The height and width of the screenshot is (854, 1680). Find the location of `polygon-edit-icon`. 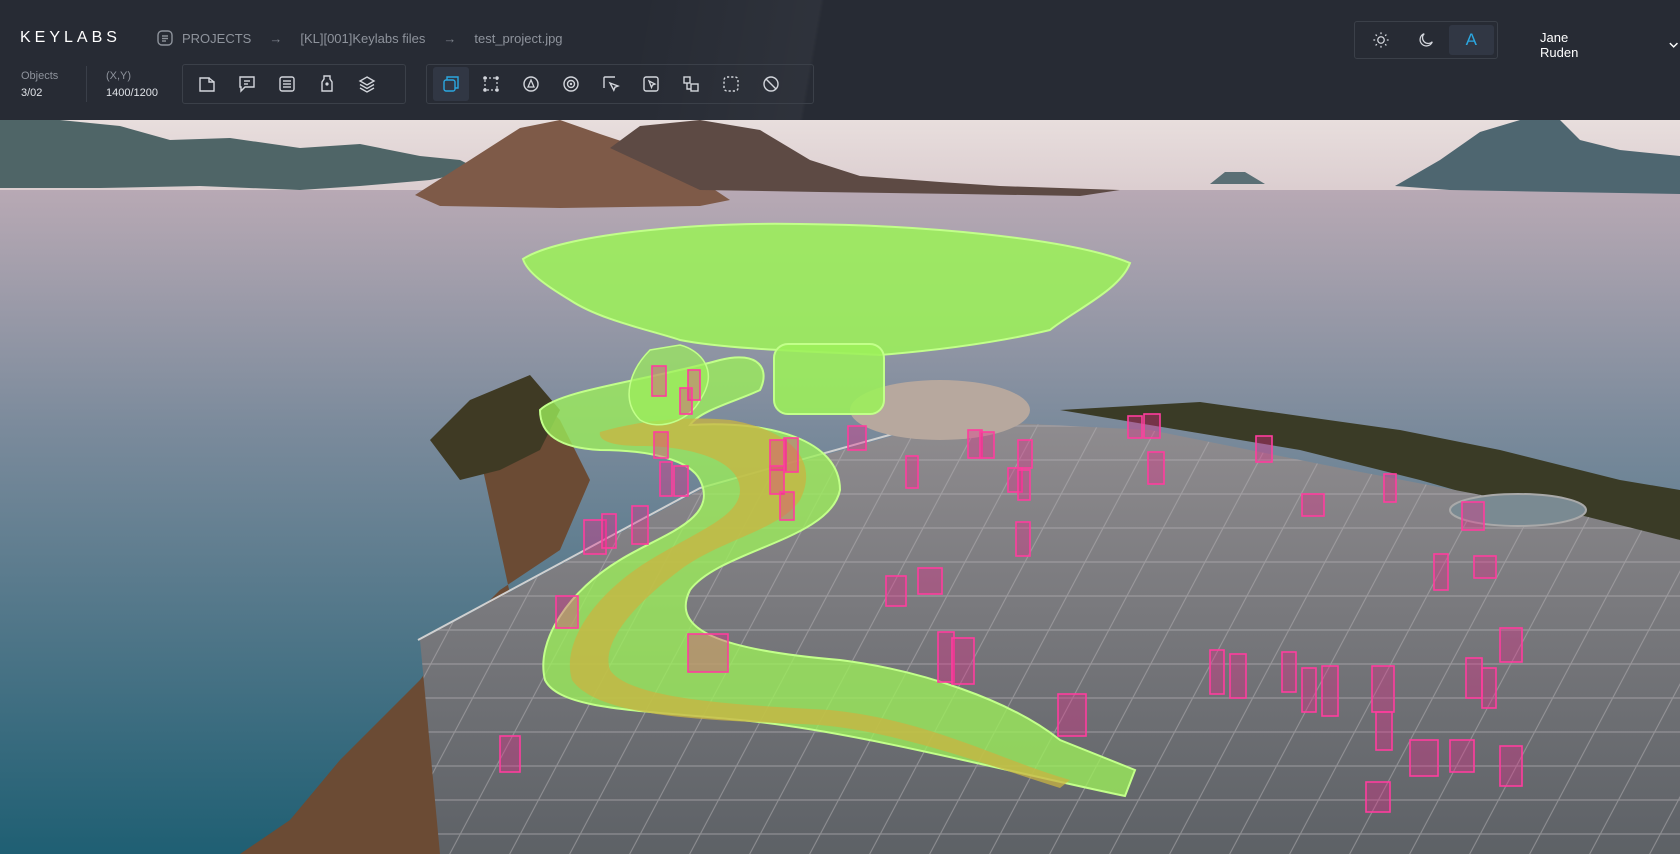

polygon-edit-icon is located at coordinates (207, 84).